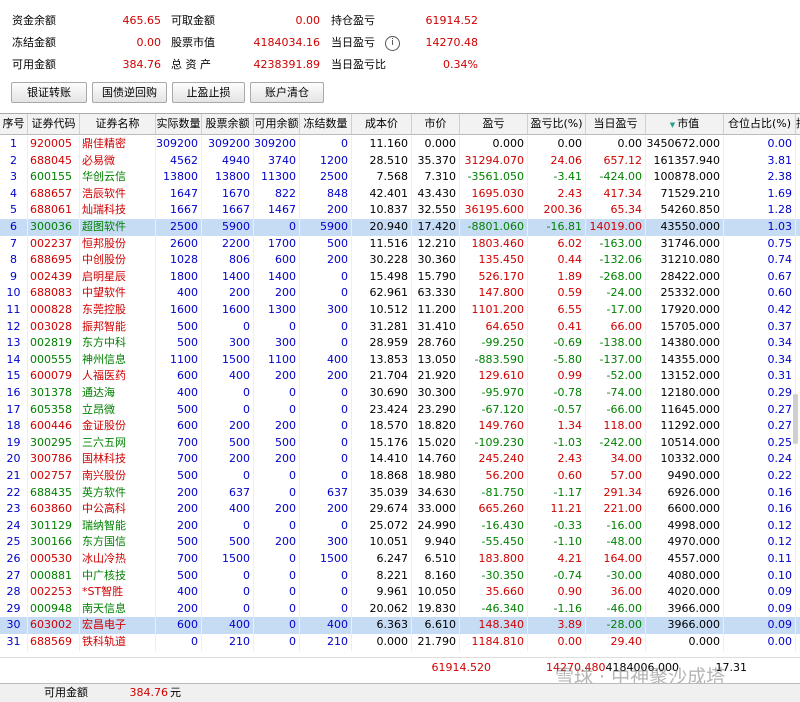 The width and height of the screenshot is (800, 702). What do you see at coordinates (798, 124) in the screenshot?
I see `column-header-14: 持股天数` at bounding box center [798, 124].